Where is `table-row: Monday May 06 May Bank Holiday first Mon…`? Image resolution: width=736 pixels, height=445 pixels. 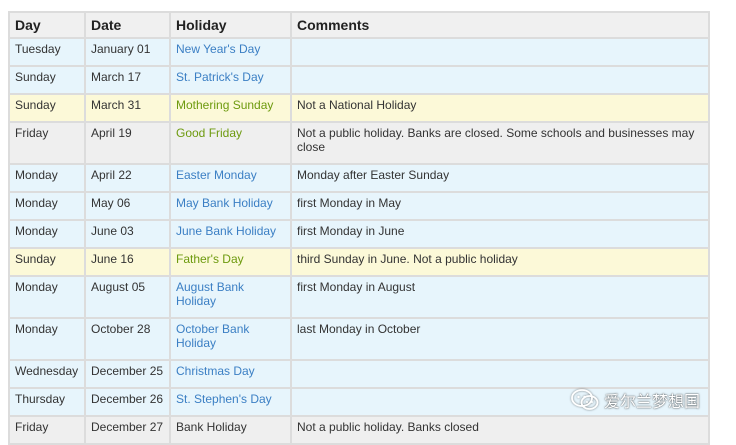 table-row: Monday May 06 May Bank Holiday first Mon… is located at coordinates (359, 206).